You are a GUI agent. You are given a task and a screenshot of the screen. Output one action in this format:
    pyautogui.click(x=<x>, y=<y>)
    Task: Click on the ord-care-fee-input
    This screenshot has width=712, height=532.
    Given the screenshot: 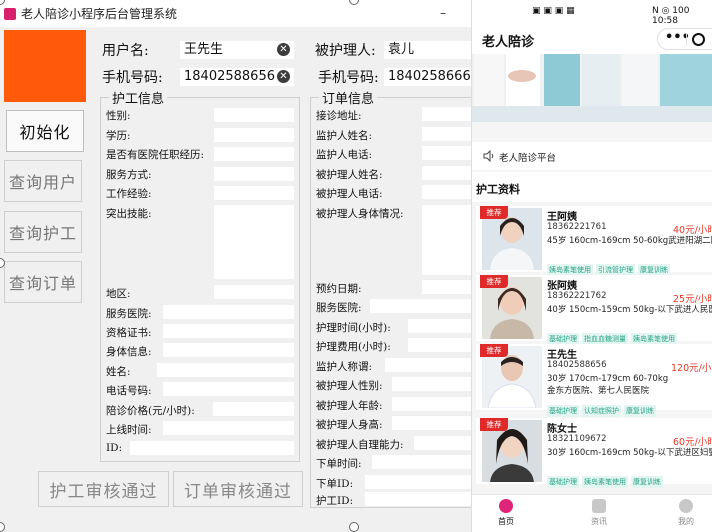 What is the action you would take?
    pyautogui.click(x=439, y=345)
    